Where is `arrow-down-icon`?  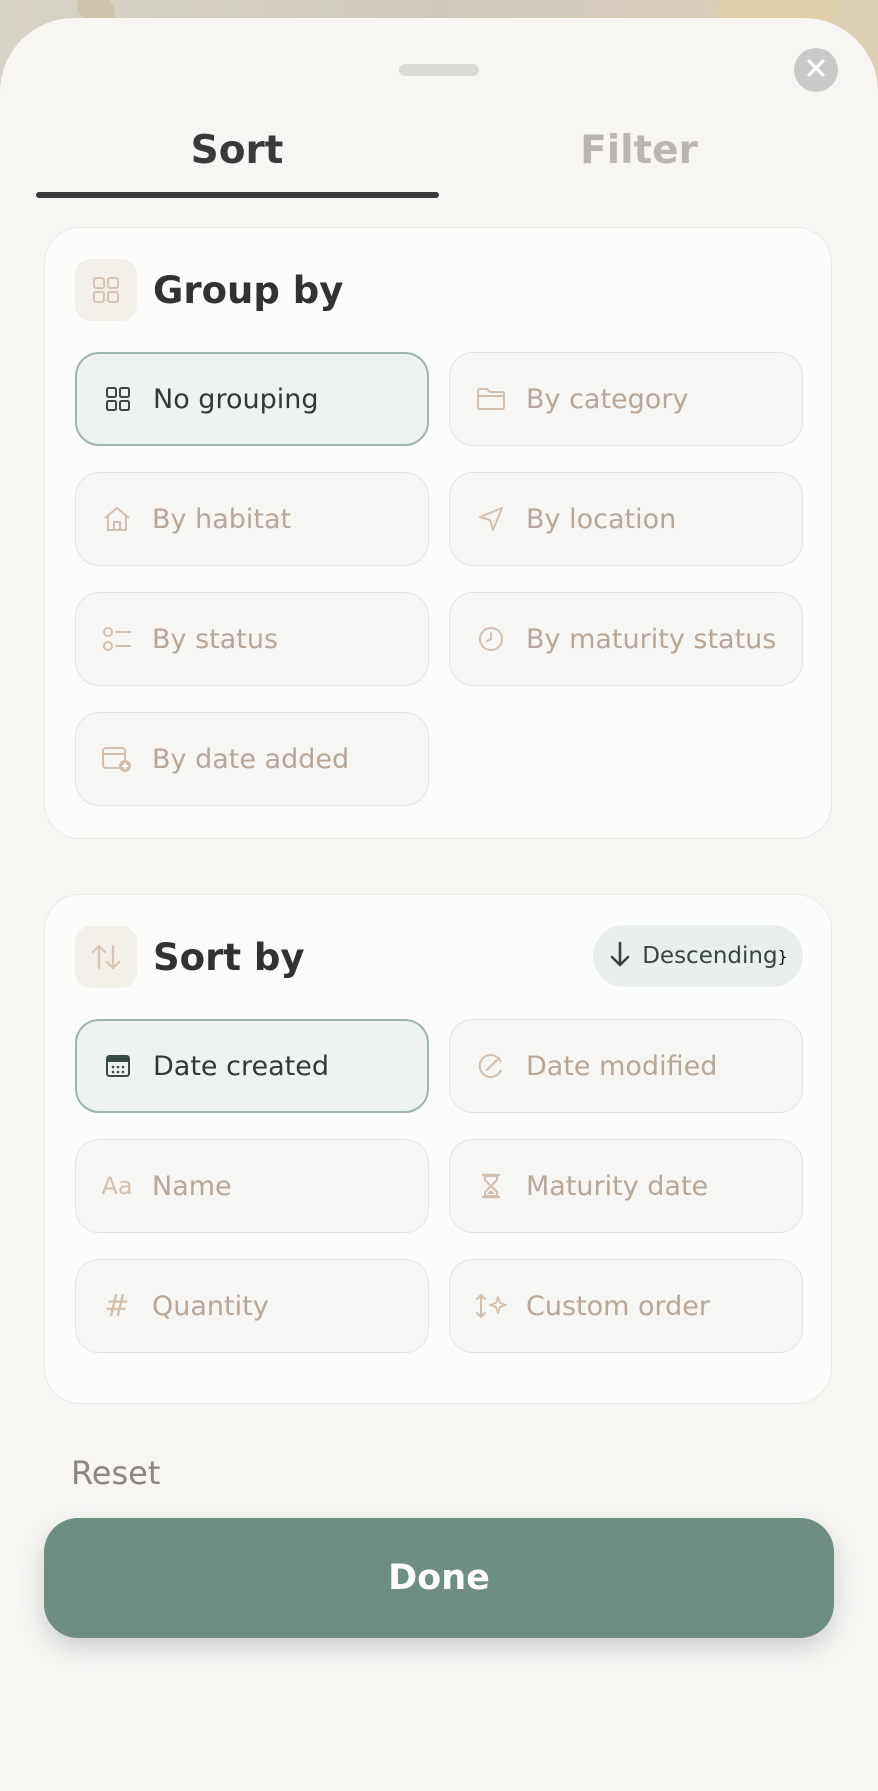
arrow-down-icon is located at coordinates (620, 956).